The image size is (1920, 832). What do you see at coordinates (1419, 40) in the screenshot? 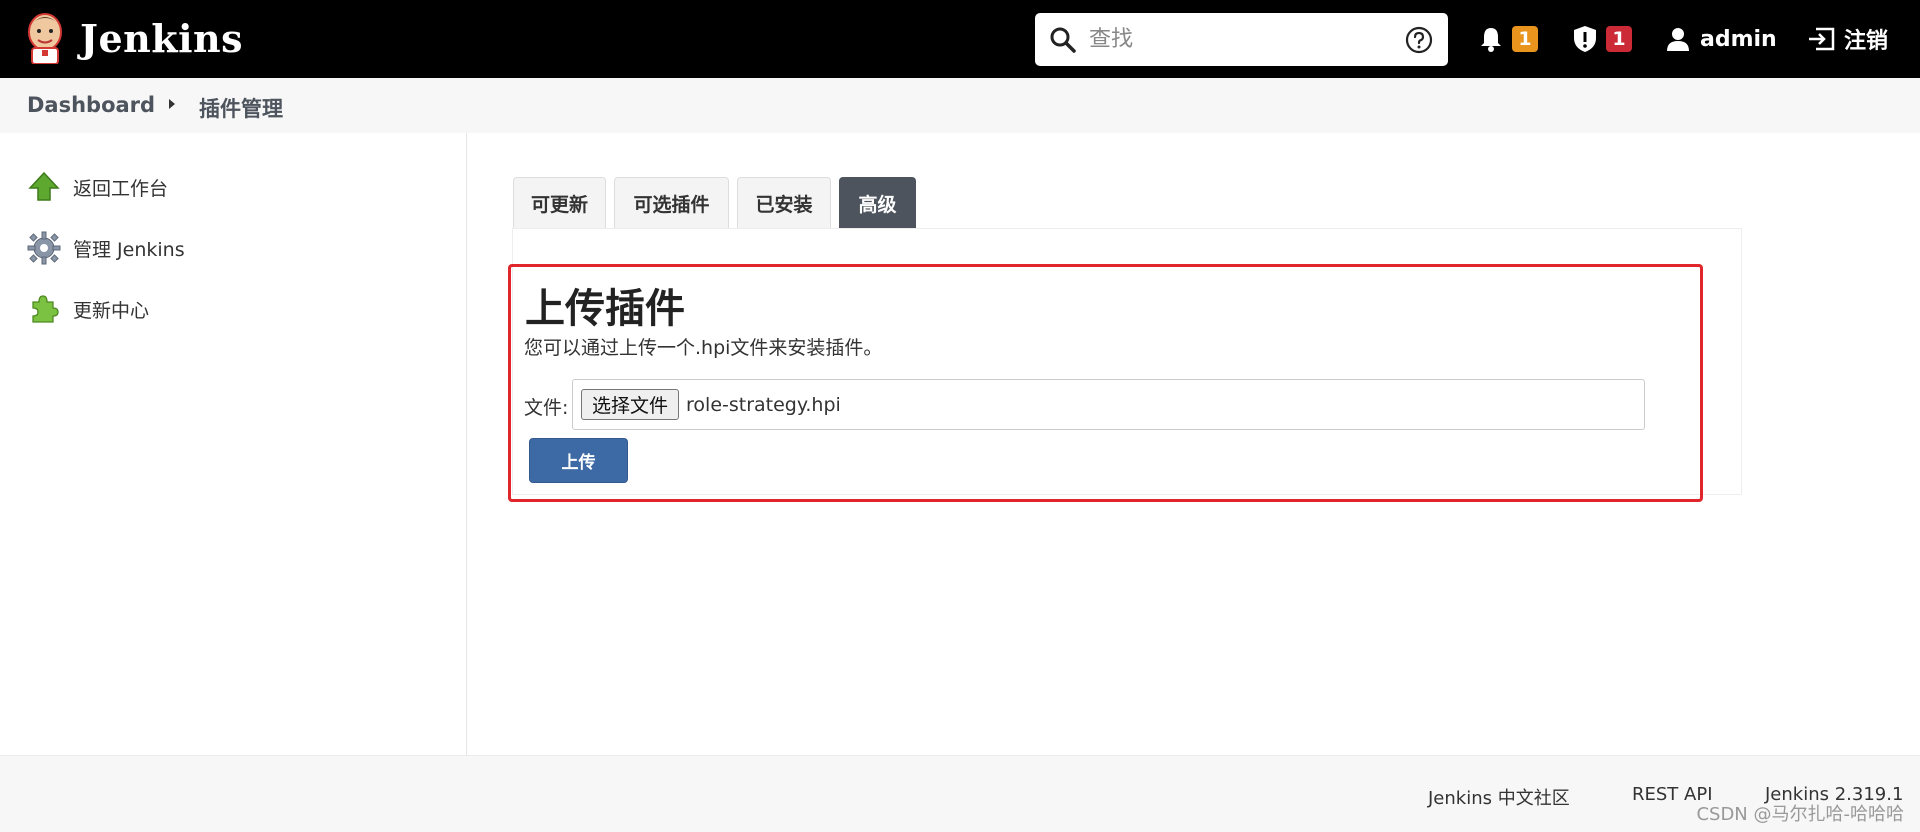
I see `help-icon` at bounding box center [1419, 40].